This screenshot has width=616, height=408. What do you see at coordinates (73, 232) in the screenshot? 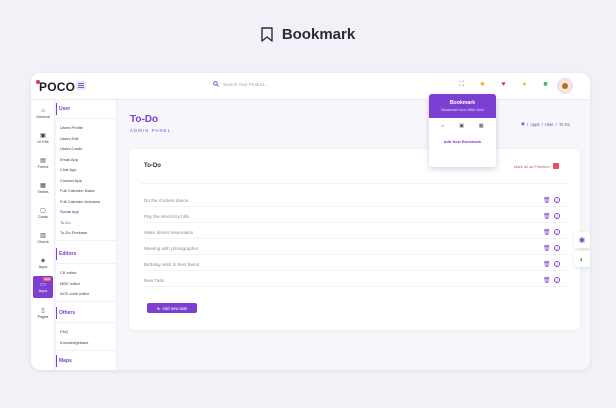
I see `submenu-link: To-Do Firebase` at bounding box center [73, 232].